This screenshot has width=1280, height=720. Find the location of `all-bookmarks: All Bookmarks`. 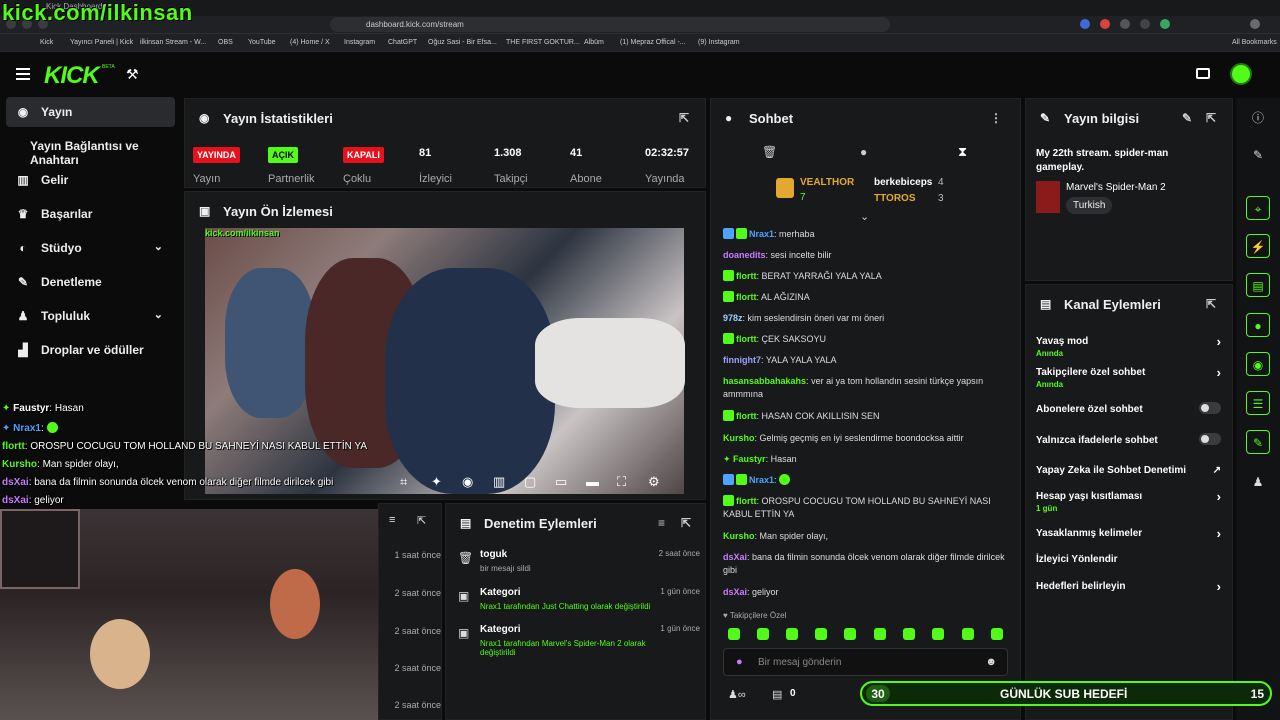

all-bookmarks: All Bookmarks is located at coordinates (1254, 42).